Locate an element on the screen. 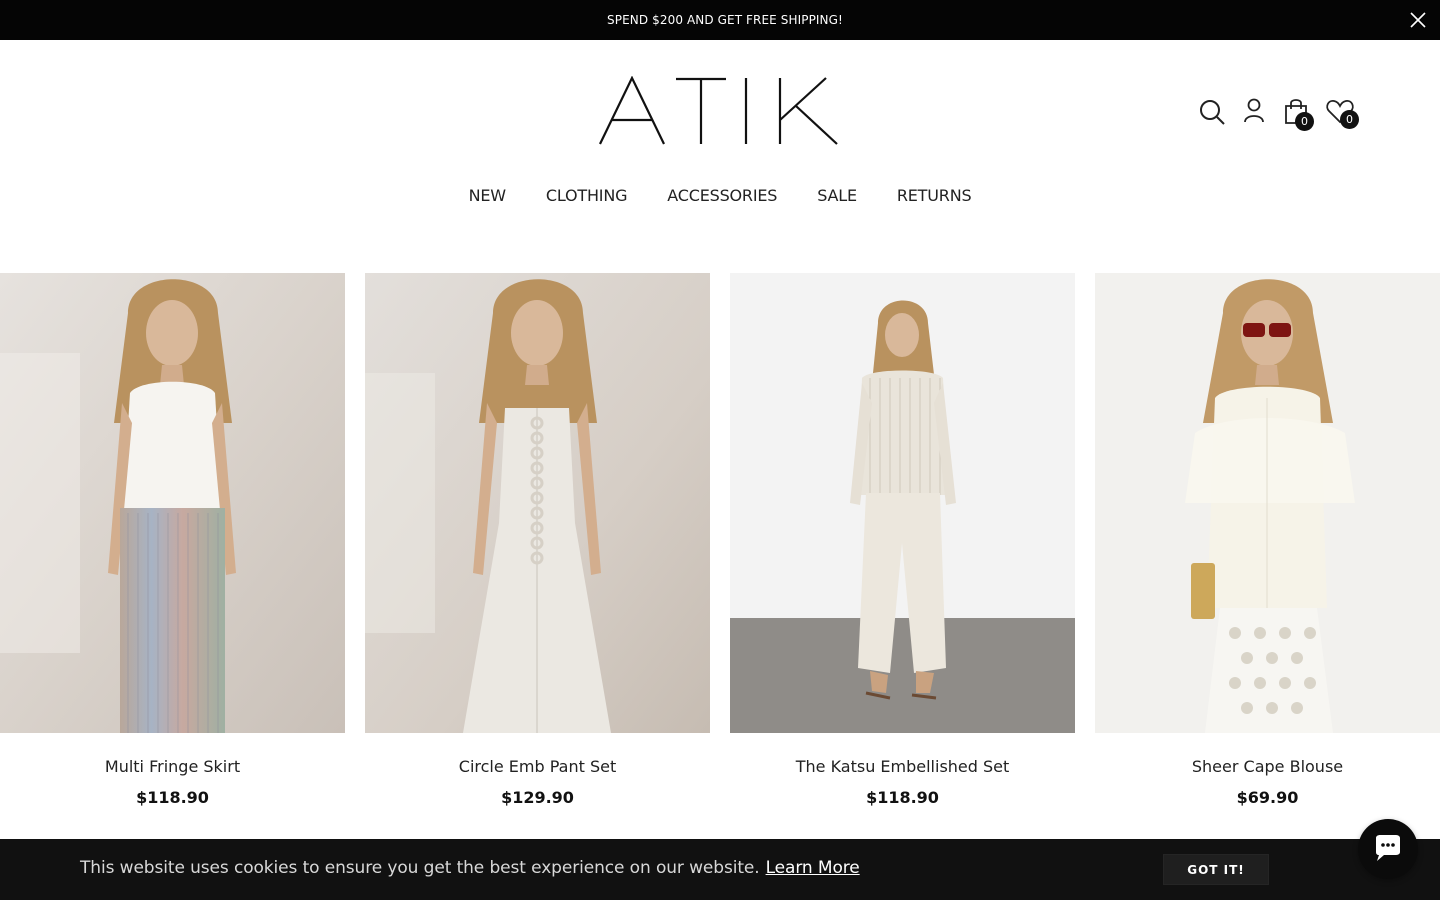 This screenshot has height=900, width=1440. chat-icon is located at coordinates (1388, 848).